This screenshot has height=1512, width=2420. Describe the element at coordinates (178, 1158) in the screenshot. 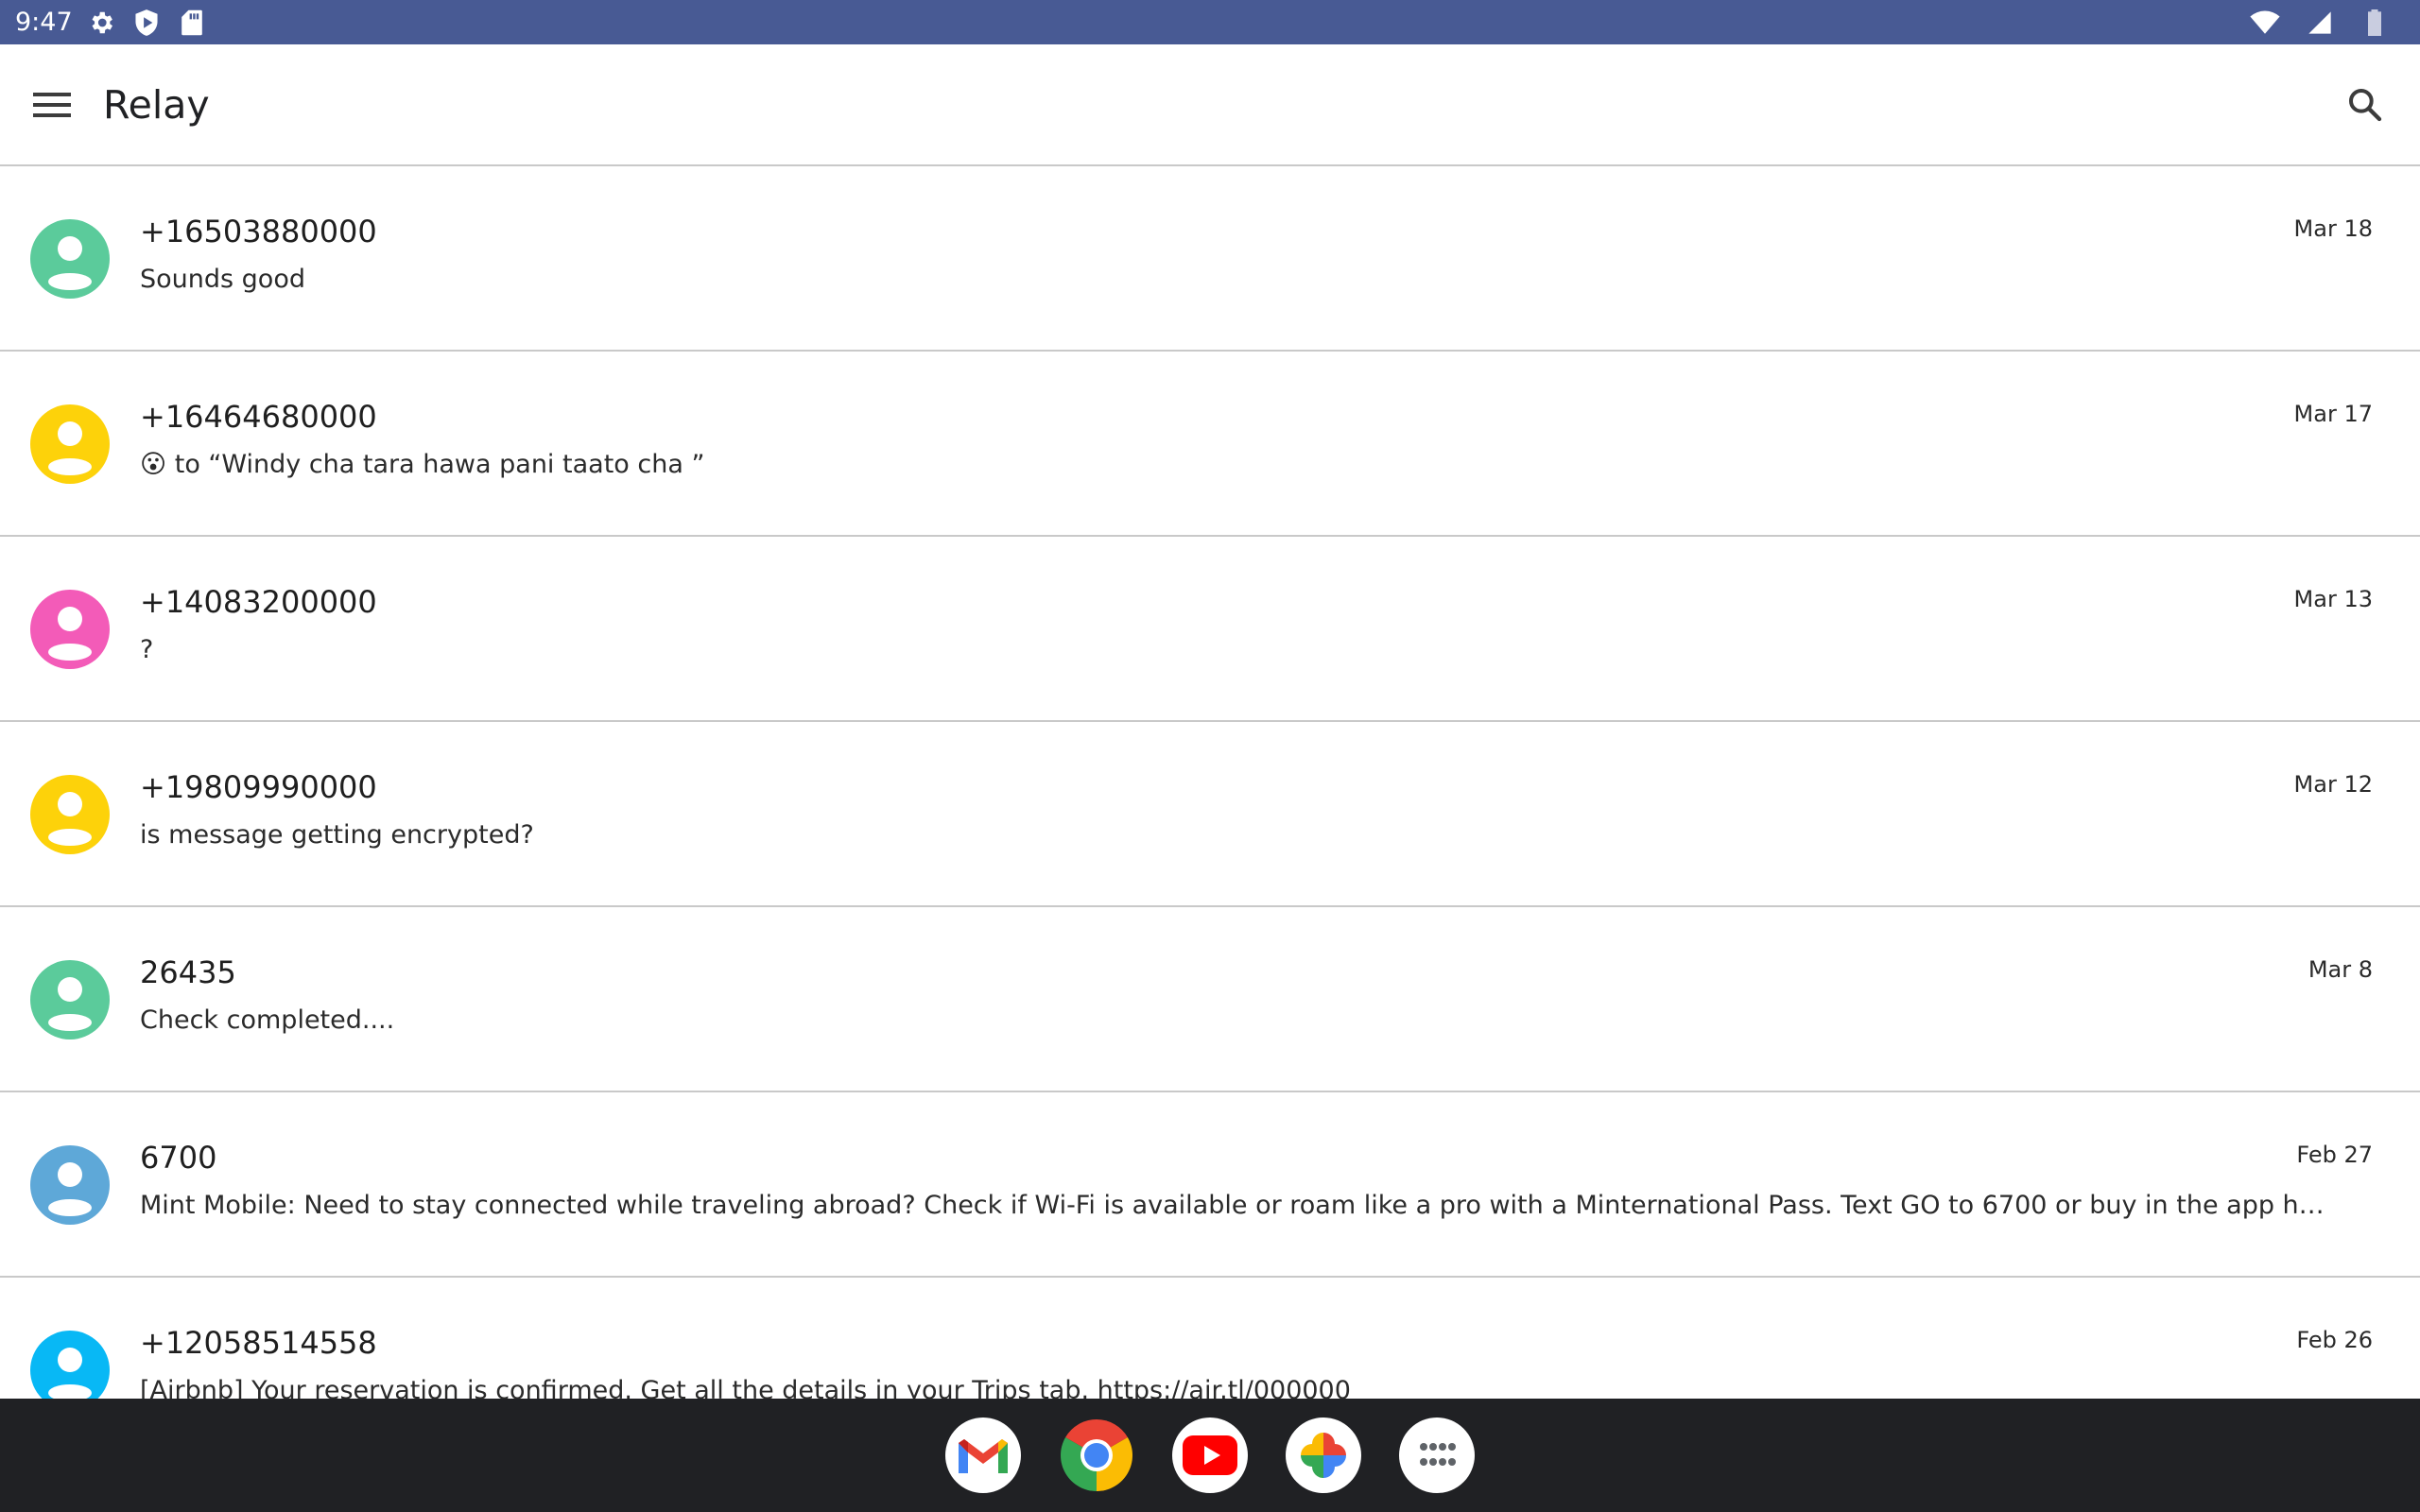

I see `contact-name: 6700` at that location.